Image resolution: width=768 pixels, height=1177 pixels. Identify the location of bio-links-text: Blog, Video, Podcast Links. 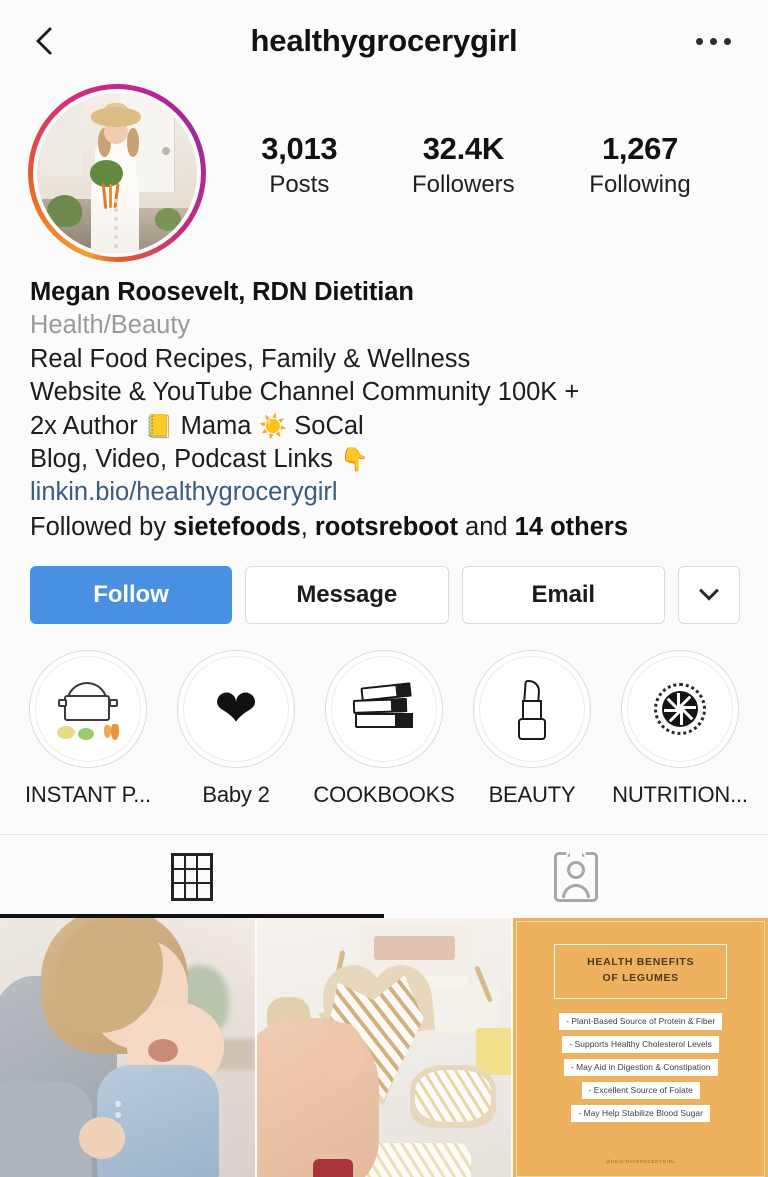
(181, 458).